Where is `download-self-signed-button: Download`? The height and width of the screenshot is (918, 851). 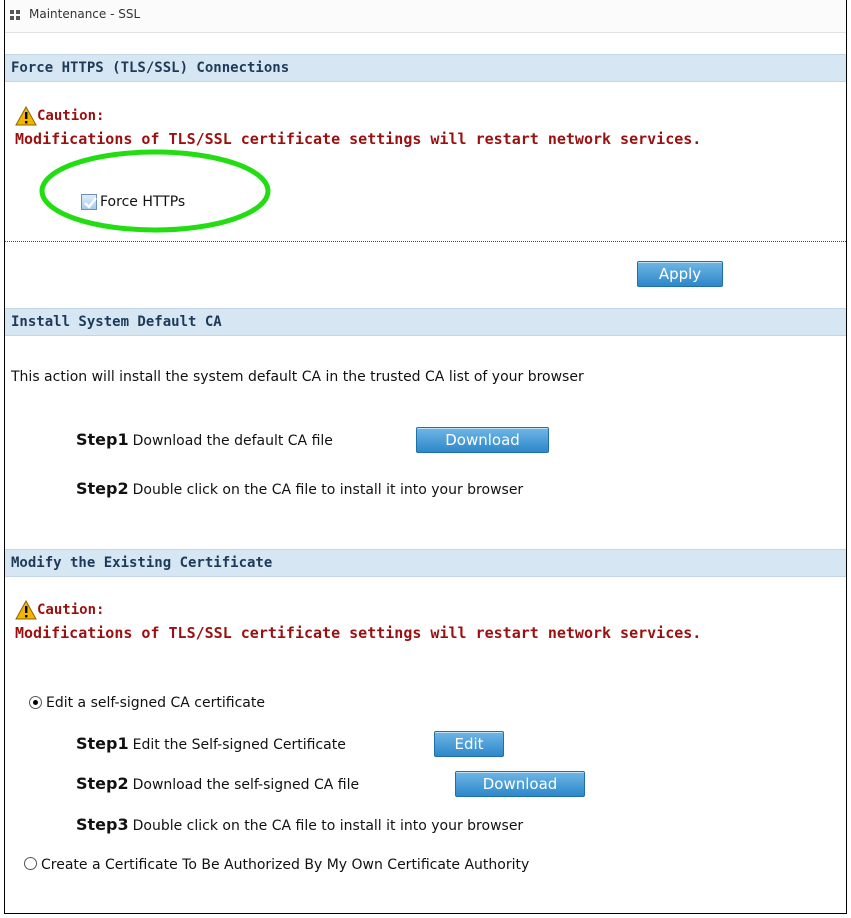
download-self-signed-button: Download is located at coordinates (520, 784).